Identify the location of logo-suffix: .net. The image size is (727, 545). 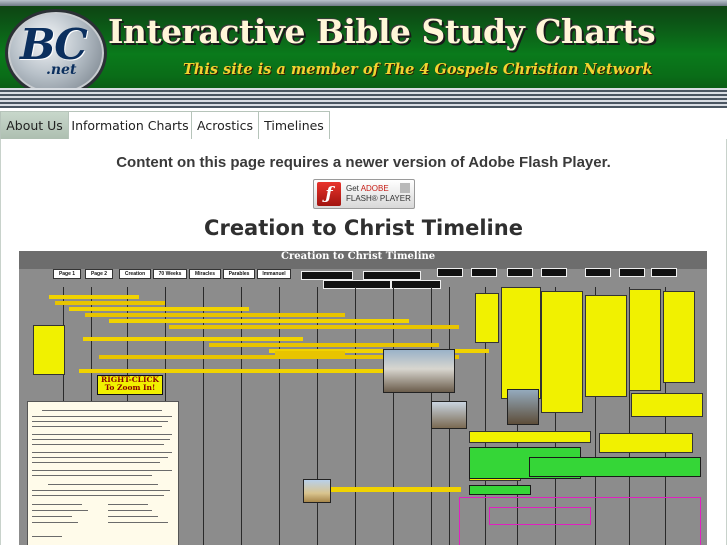
(61, 70).